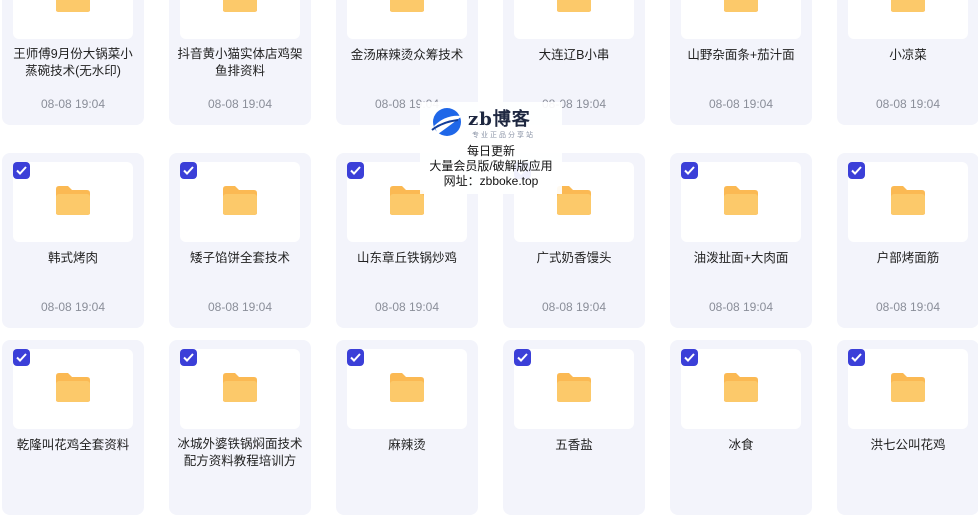 This screenshot has width=978, height=515. I want to click on file-card: 乾隆叫花鸡全套资料, so click(73, 427).